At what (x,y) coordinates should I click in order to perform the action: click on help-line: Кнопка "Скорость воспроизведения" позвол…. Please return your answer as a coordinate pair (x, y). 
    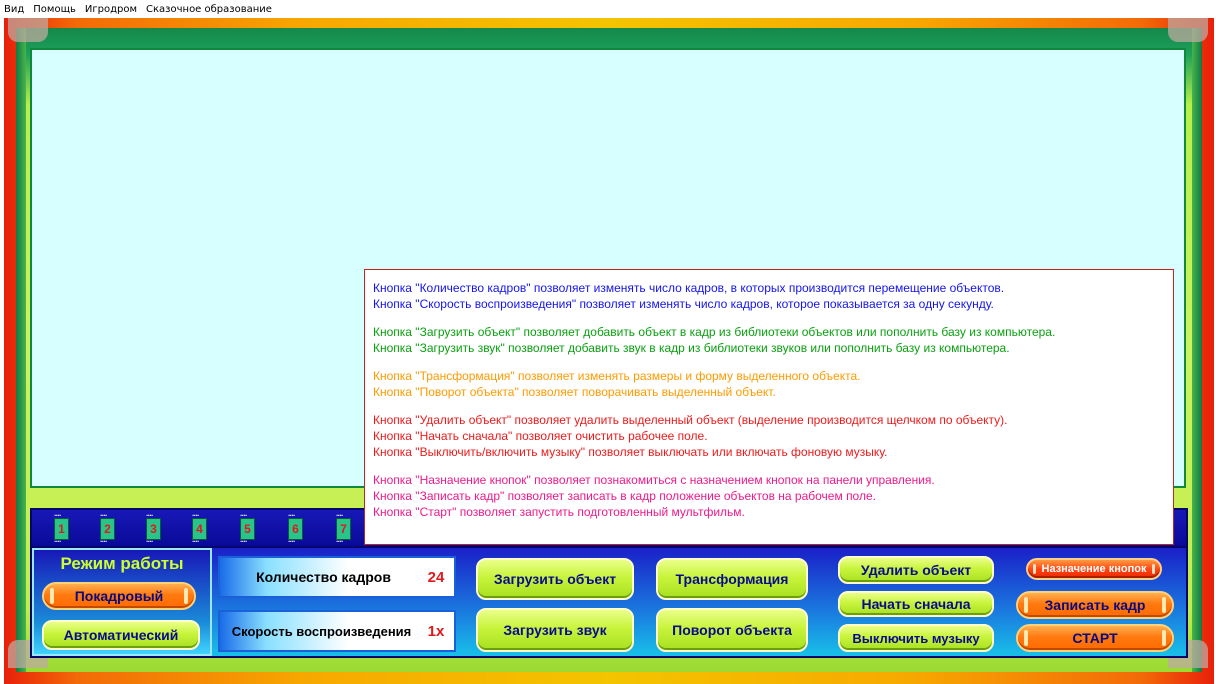
    Looking at the image, I should click on (683, 304).